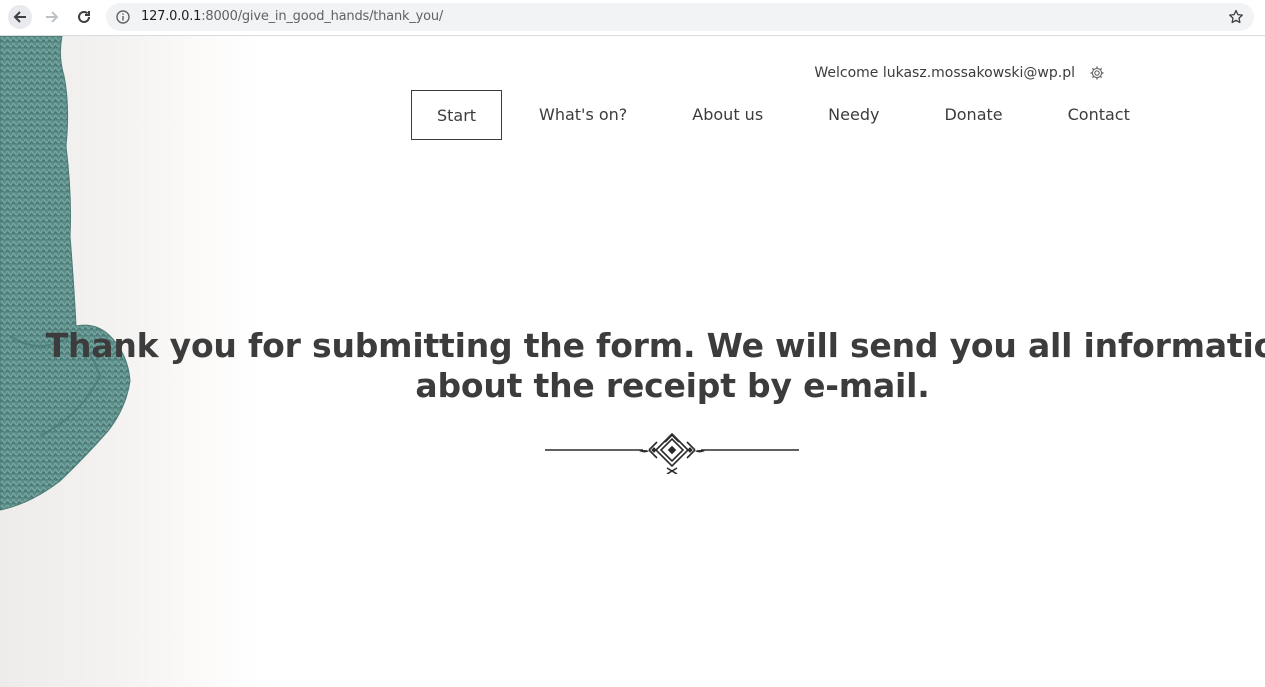  Describe the element at coordinates (456, 115) in the screenshot. I see `menu-item-start: Start` at that location.